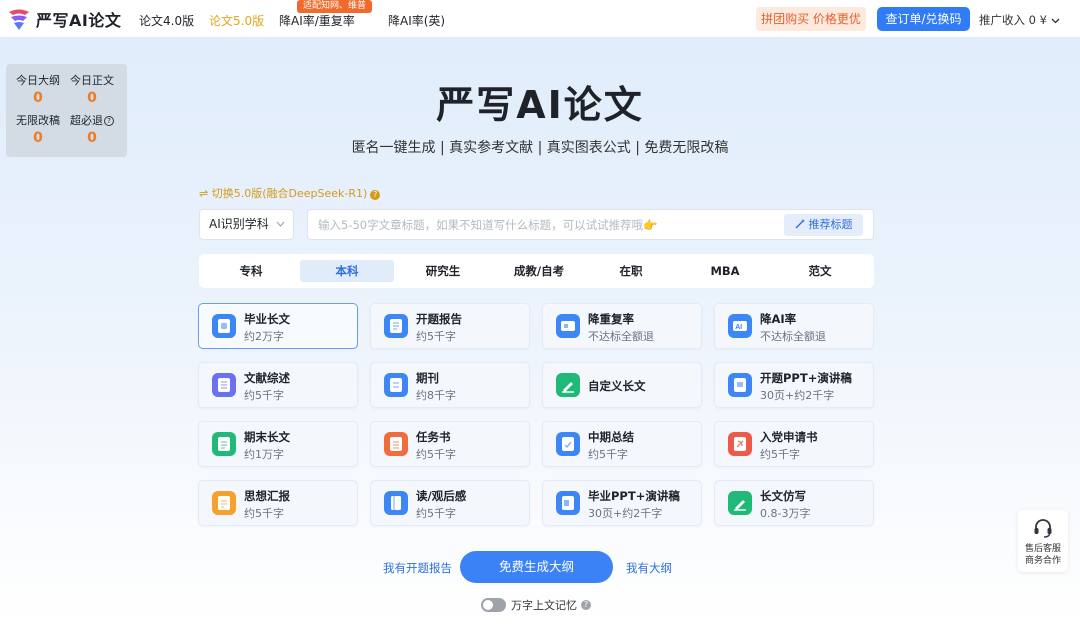 This screenshot has height=624, width=1080. Describe the element at coordinates (427, 378) in the screenshot. I see `card-title: 期刊` at that location.